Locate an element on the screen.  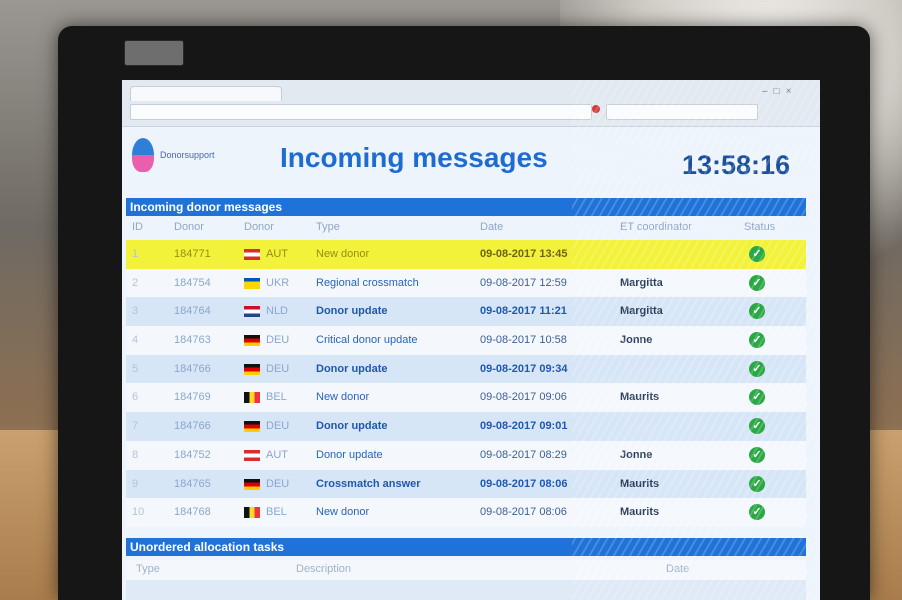
col-header-date: Date is located at coordinates (491, 227).